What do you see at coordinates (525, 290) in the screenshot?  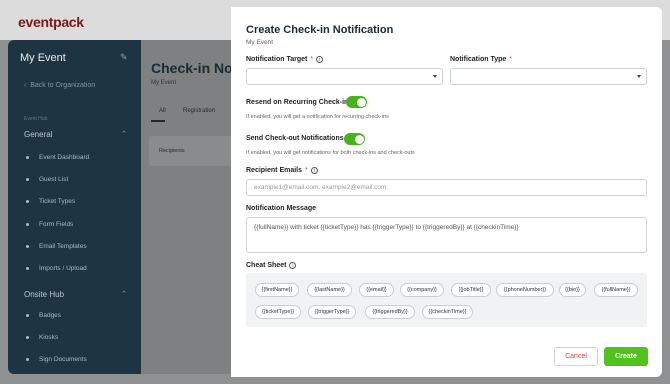 I see `cheat-chip-phonenumber: {{phoneNumber}}` at bounding box center [525, 290].